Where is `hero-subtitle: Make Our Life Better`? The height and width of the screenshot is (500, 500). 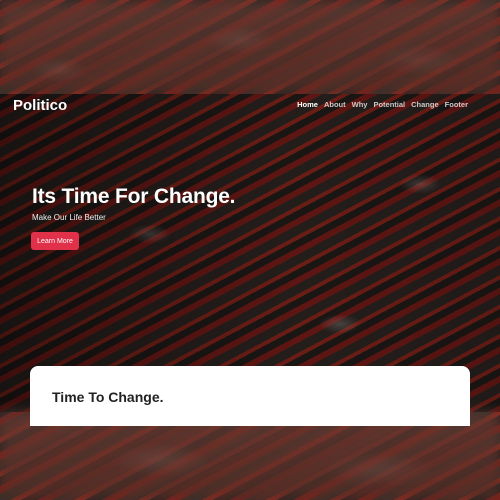
hero-subtitle: Make Our Life Better is located at coordinates (69, 217).